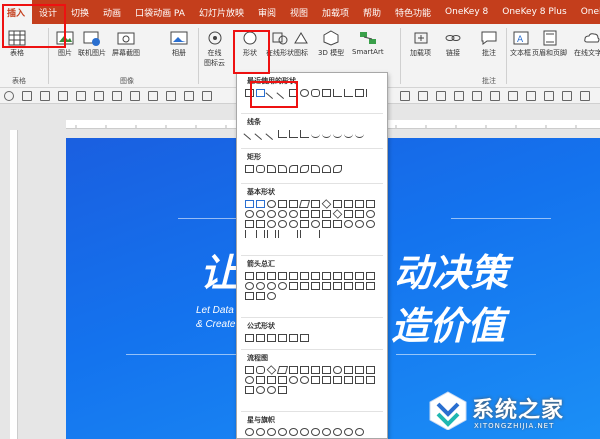  What do you see at coordinates (534, 12) in the screenshot?
I see `tab-onekey8plus: OneKey 8 Plus` at bounding box center [534, 12].